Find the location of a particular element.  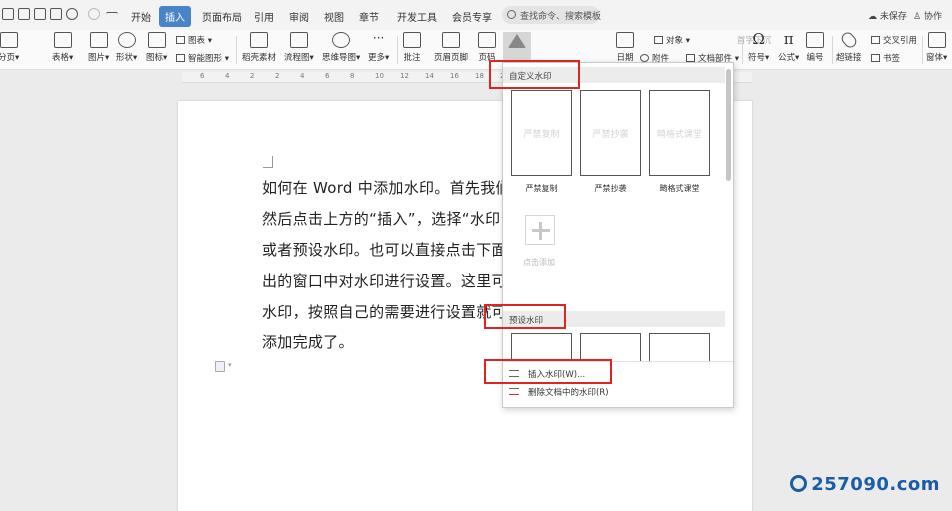

form-button: 窗体▾ is located at coordinates (936, 47).